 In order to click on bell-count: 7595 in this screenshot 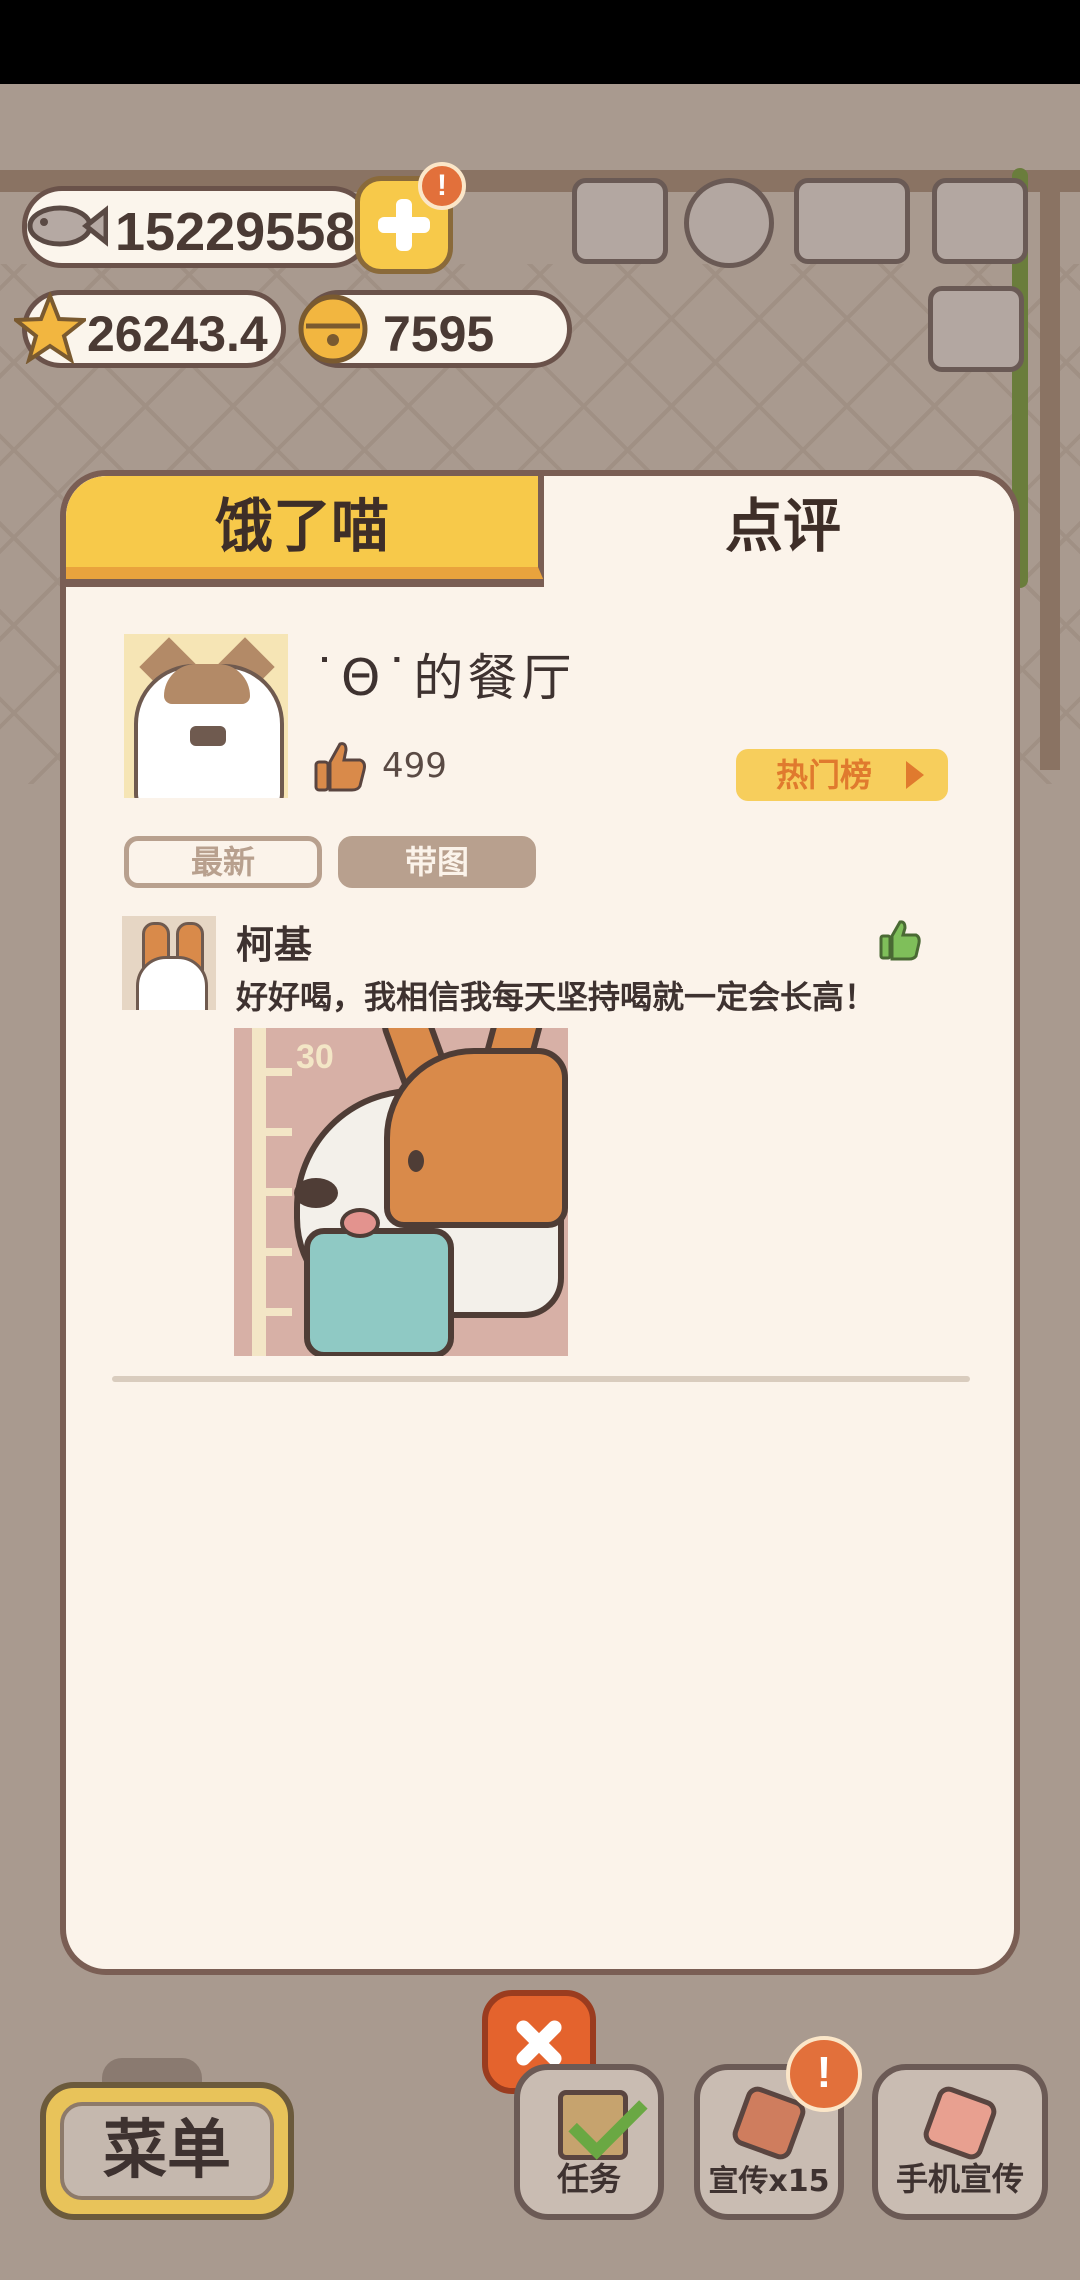, I will do `click(439, 334)`.